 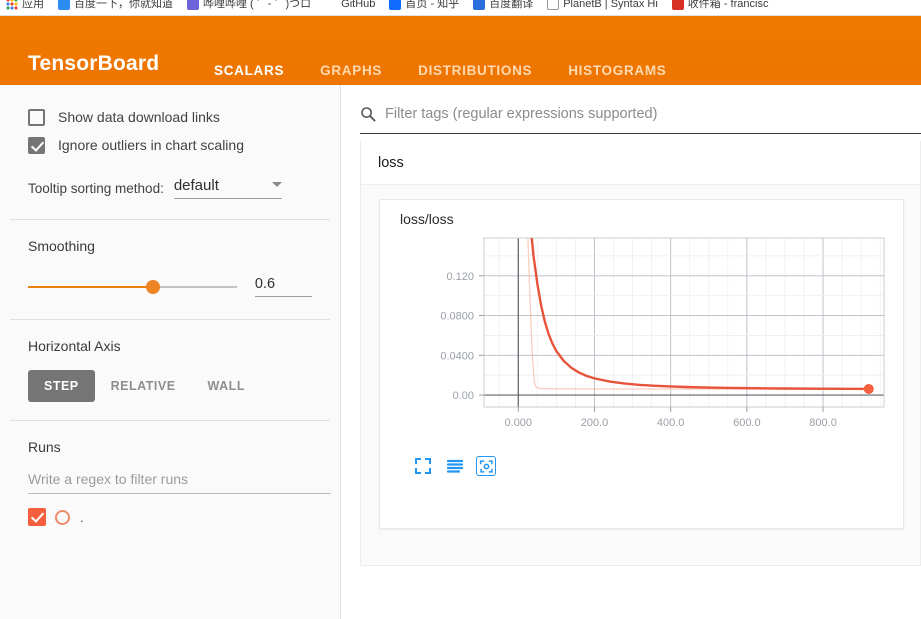 I want to click on checkbox-show-data-download-links: Show data download links, so click(x=170, y=117).